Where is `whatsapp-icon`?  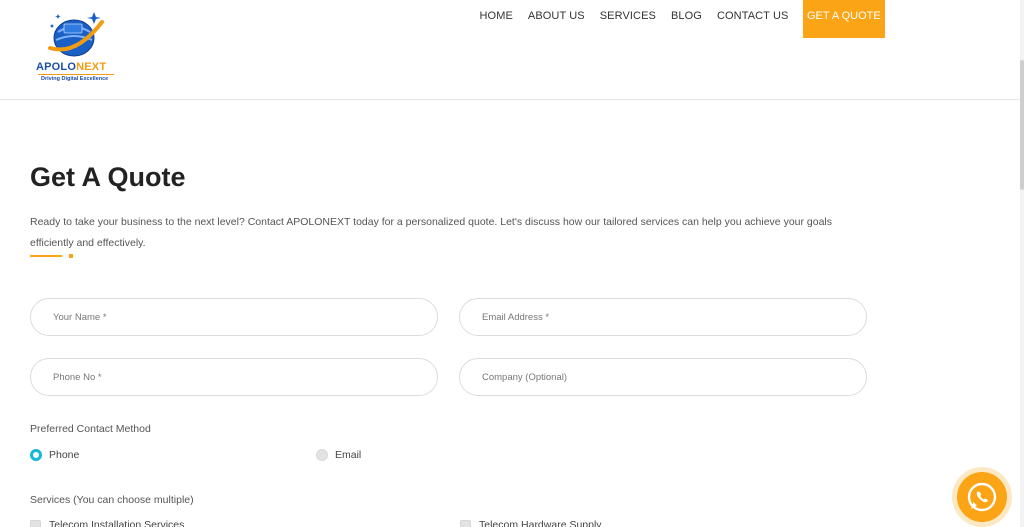
whatsapp-icon is located at coordinates (982, 497).